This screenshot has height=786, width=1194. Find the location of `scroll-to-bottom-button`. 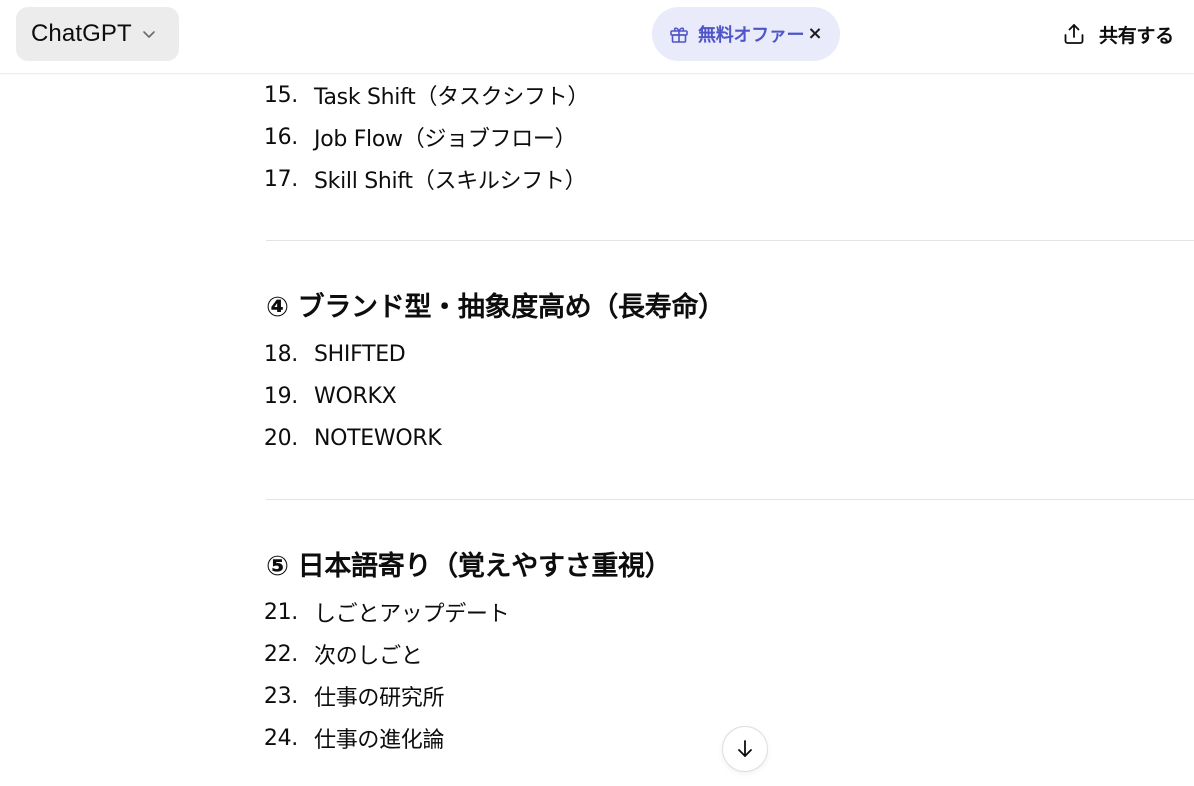

scroll-to-bottom-button is located at coordinates (745, 749).